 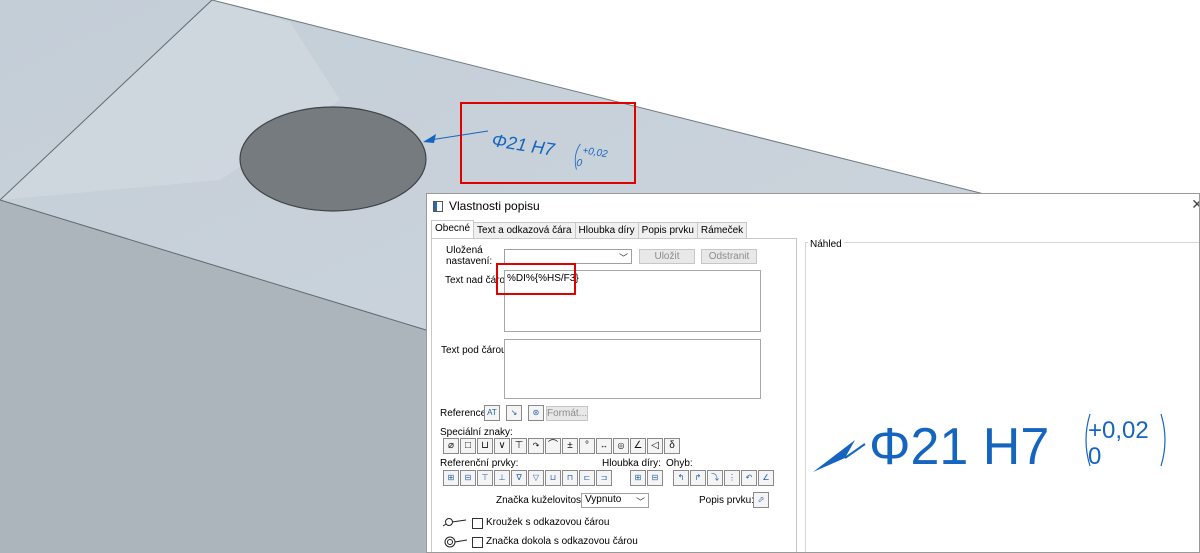 What do you see at coordinates (570, 478) in the screenshot?
I see `ref-counterbore-type-icon: ⊓` at bounding box center [570, 478].